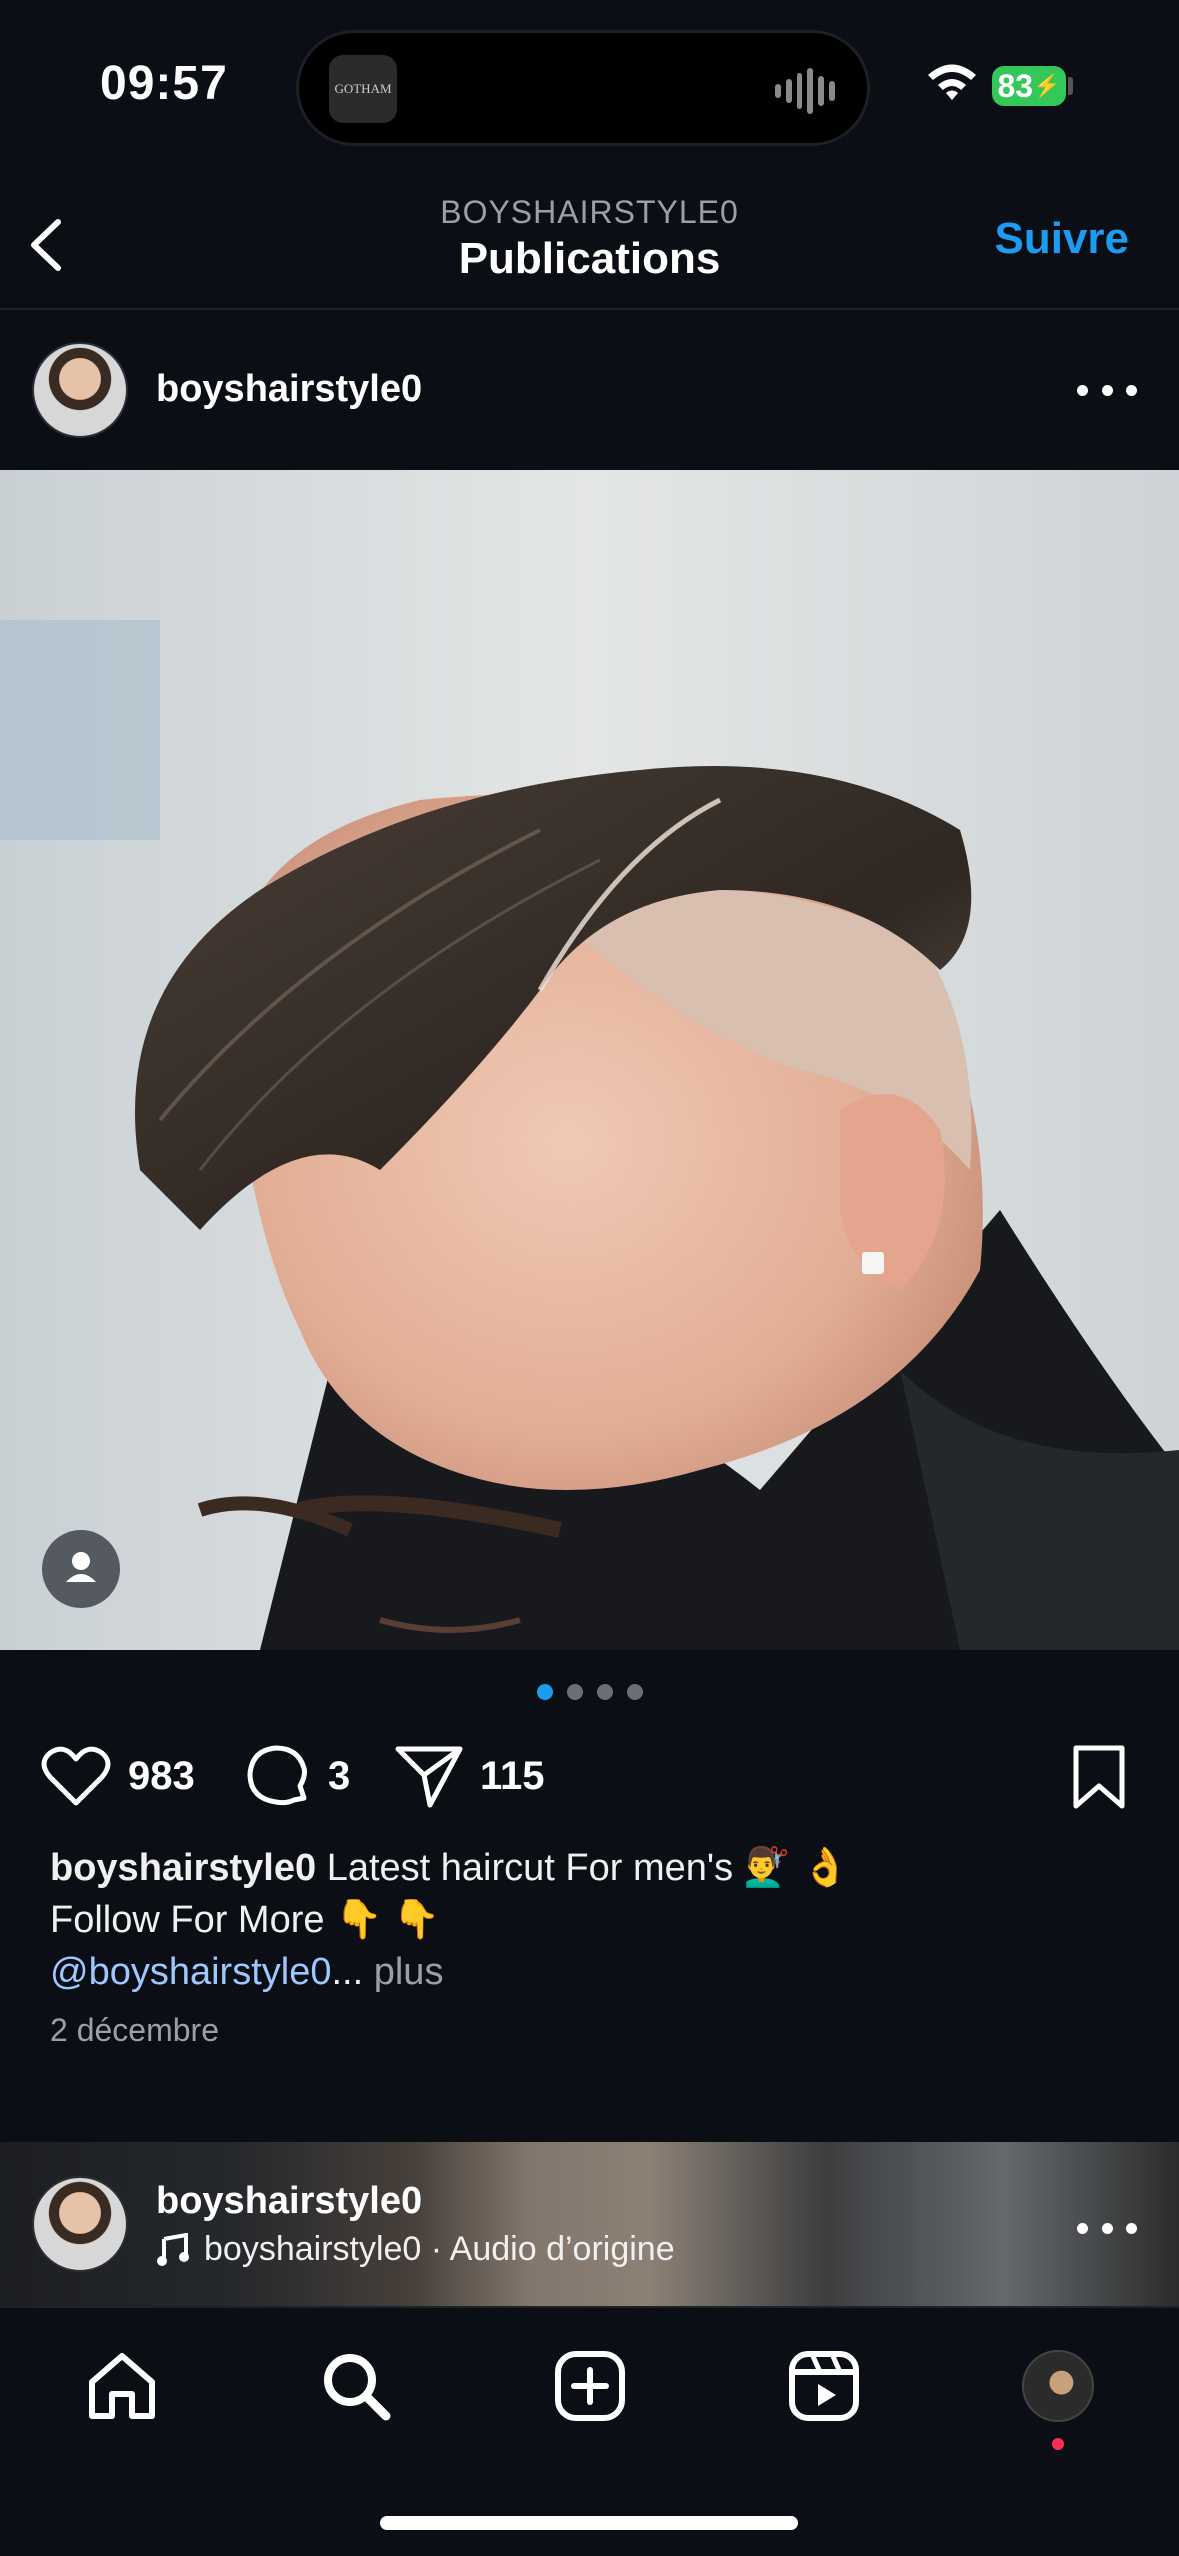 The width and height of the screenshot is (1179, 2556). I want to click on home-indicator, so click(589, 2523).